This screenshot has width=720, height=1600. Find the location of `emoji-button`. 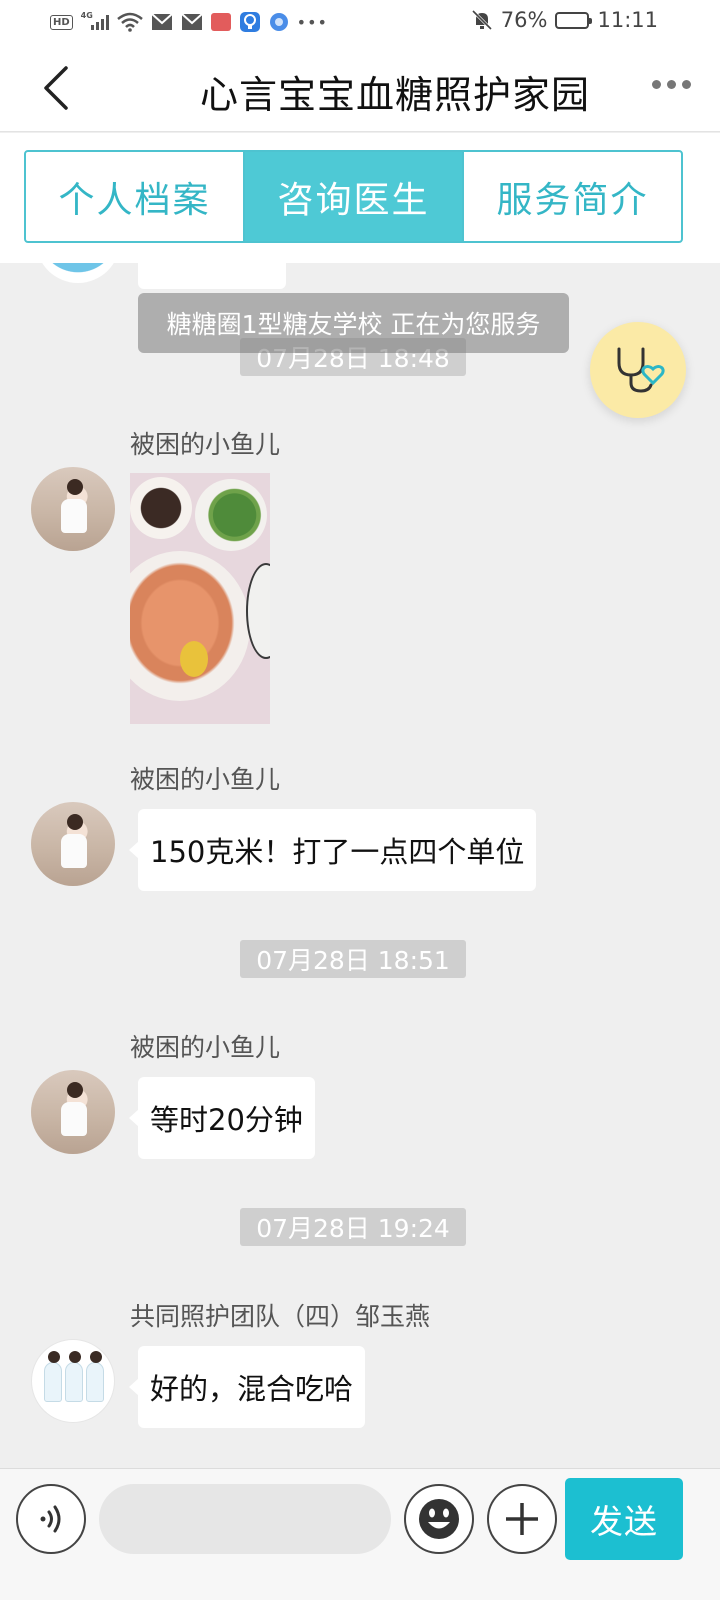

emoji-button is located at coordinates (439, 1519).